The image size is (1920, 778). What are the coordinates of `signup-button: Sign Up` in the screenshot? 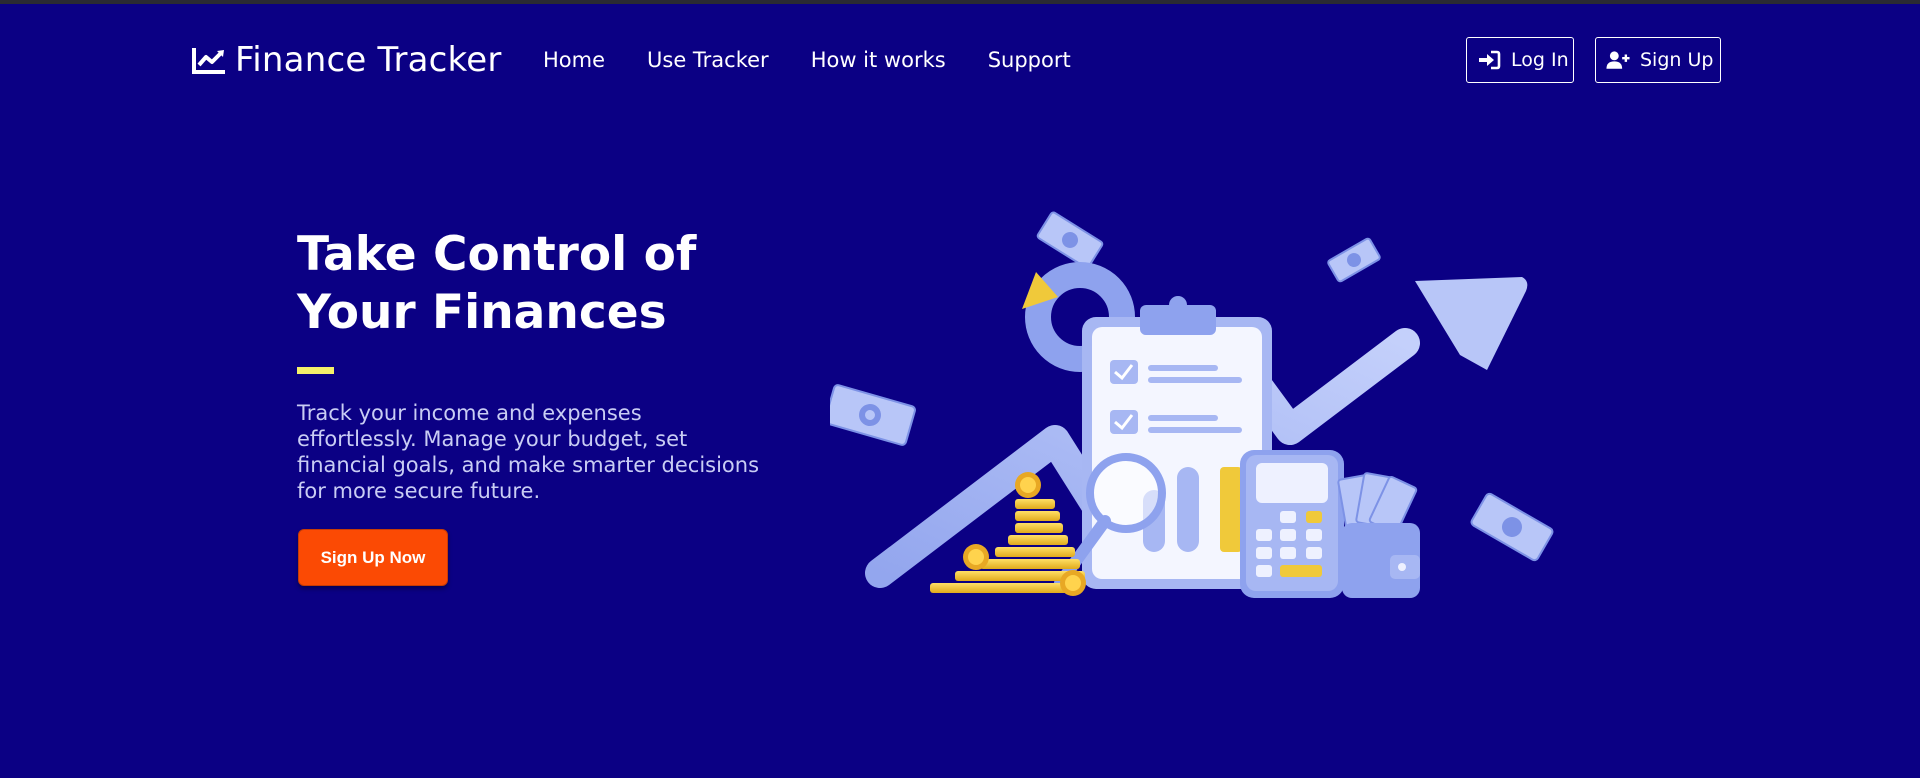 It's located at (1658, 60).